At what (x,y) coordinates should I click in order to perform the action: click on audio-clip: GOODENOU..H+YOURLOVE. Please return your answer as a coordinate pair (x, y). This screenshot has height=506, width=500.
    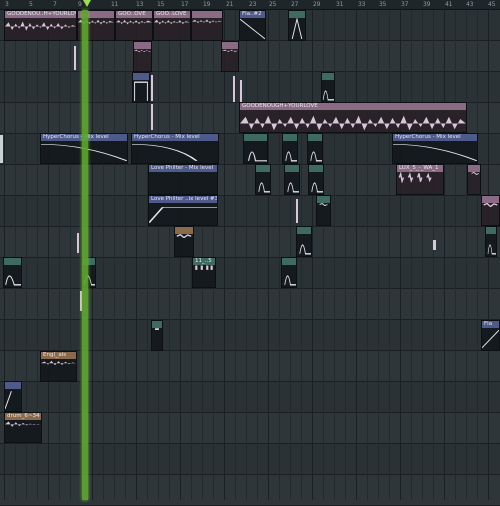
    Looking at the image, I should click on (40, 25).